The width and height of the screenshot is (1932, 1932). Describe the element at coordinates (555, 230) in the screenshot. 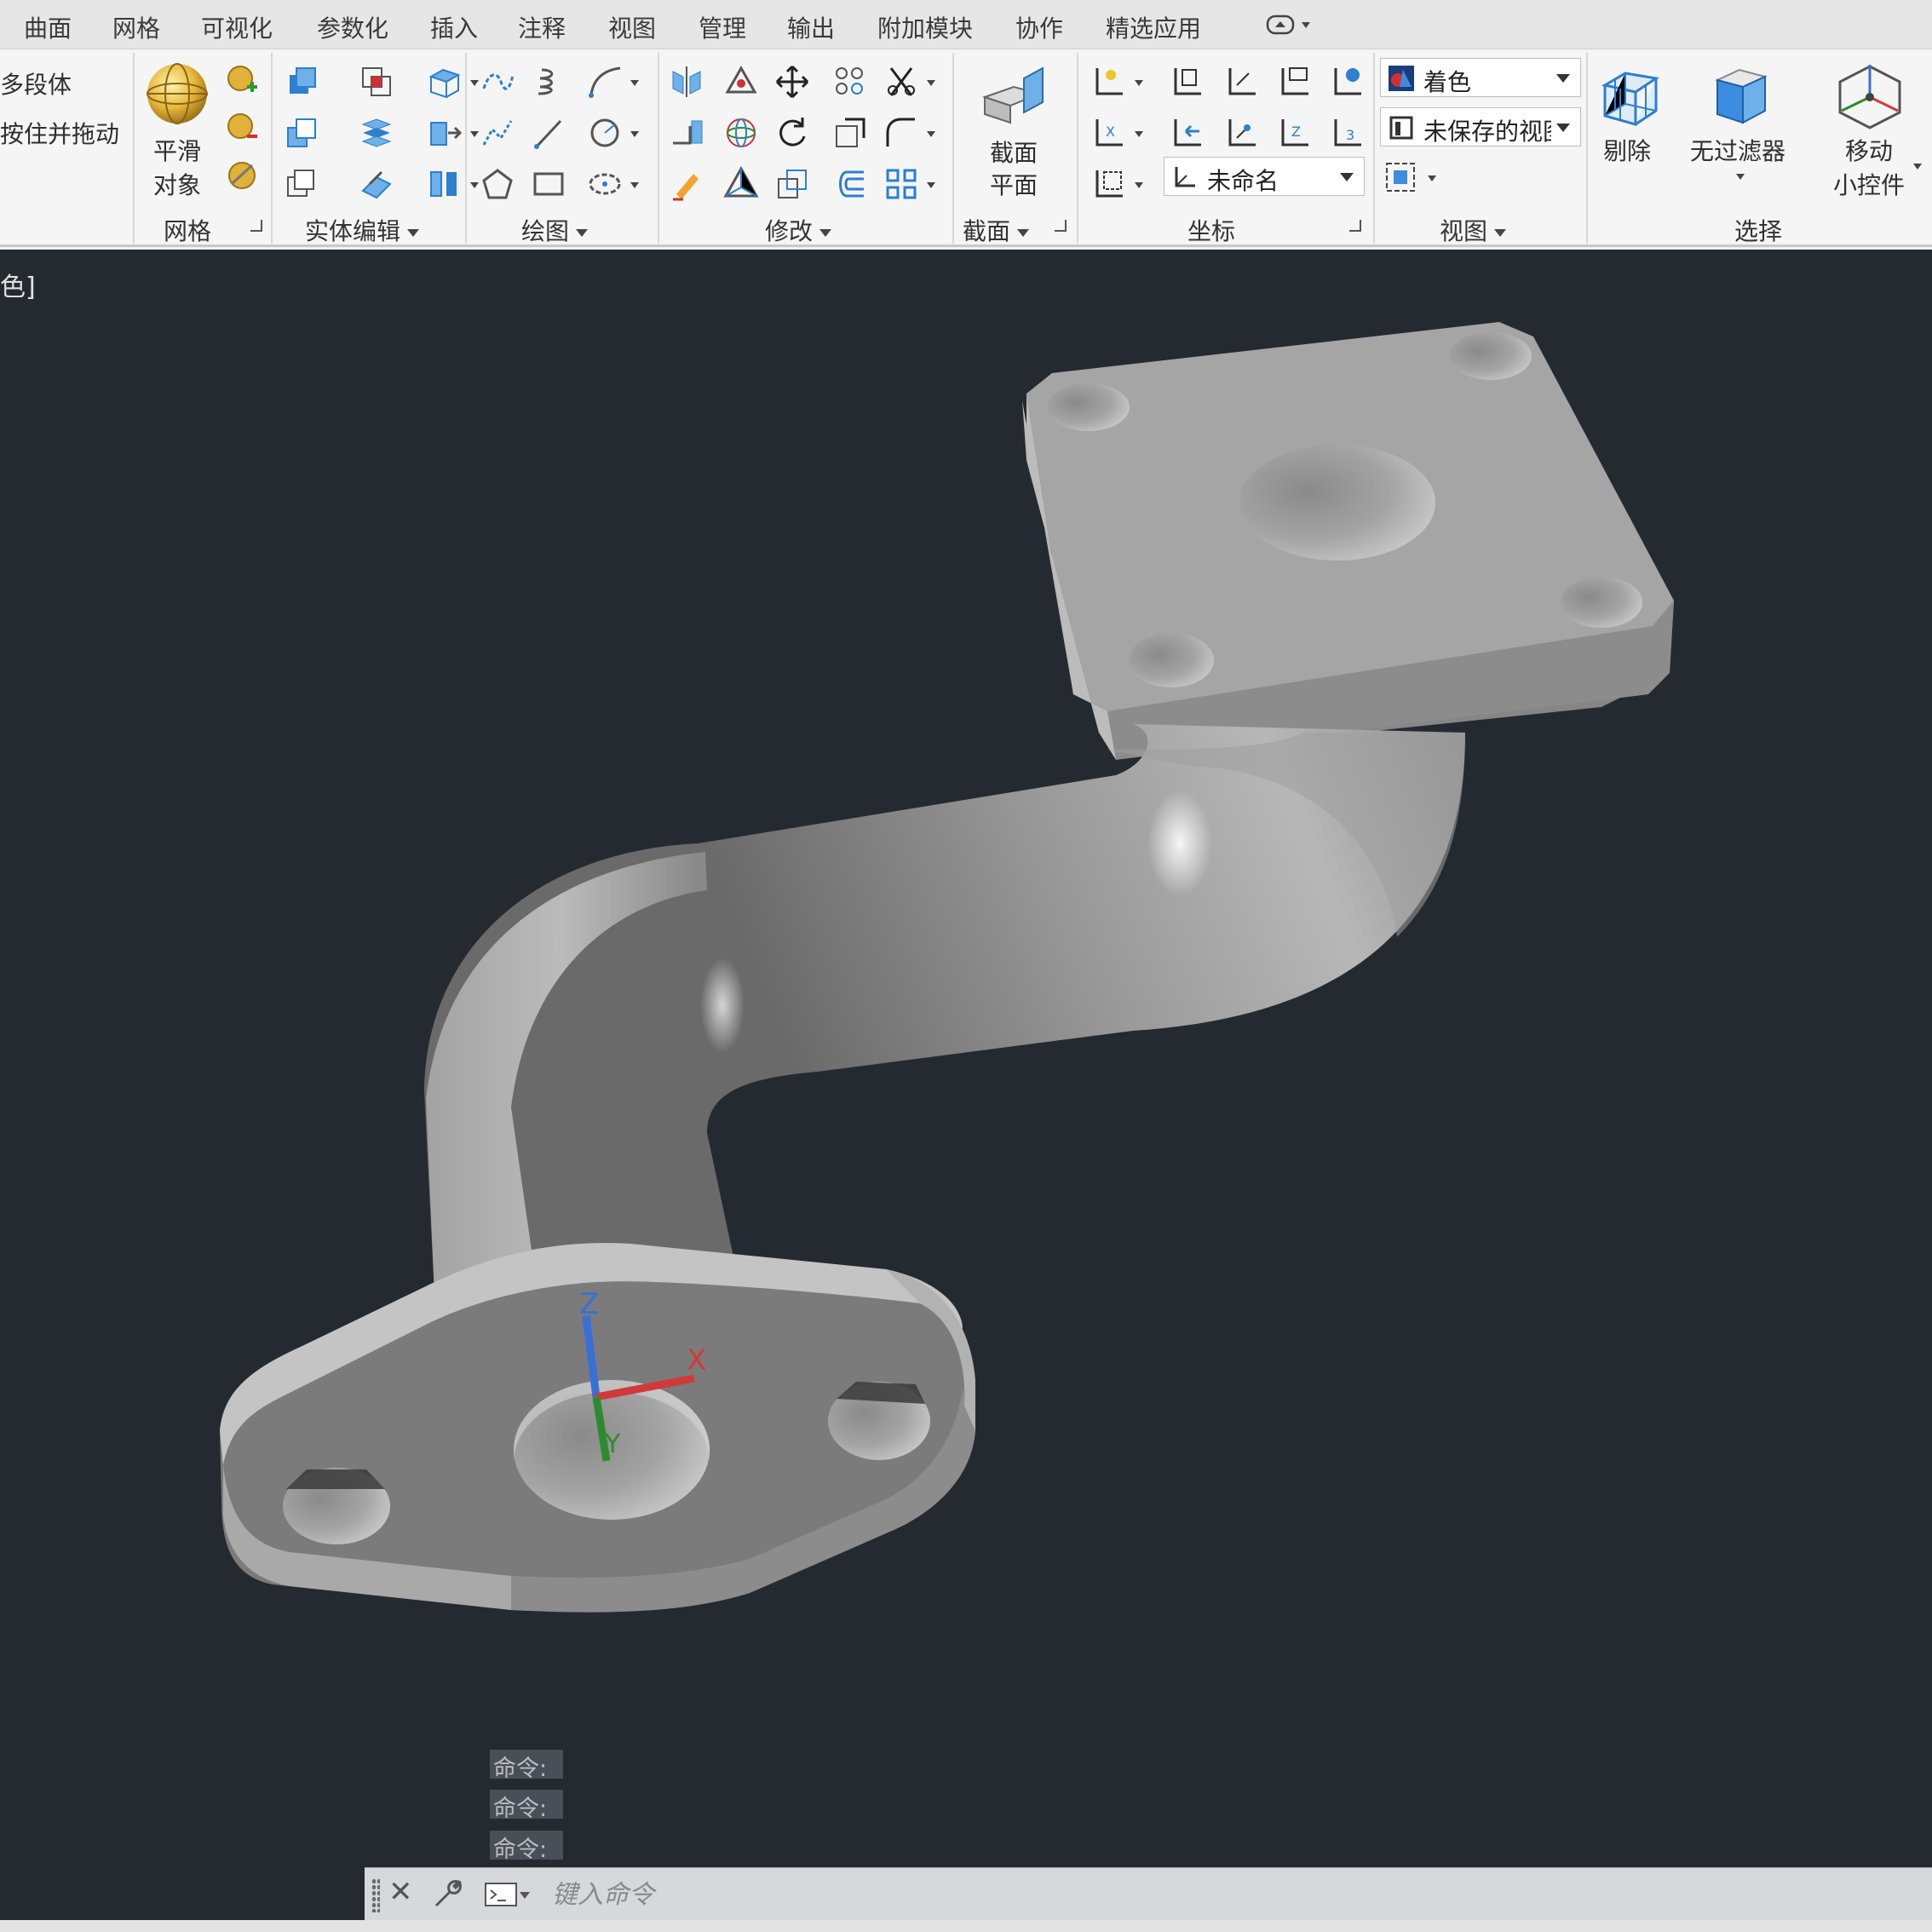

I see `panel-title-draw: 绘图` at that location.